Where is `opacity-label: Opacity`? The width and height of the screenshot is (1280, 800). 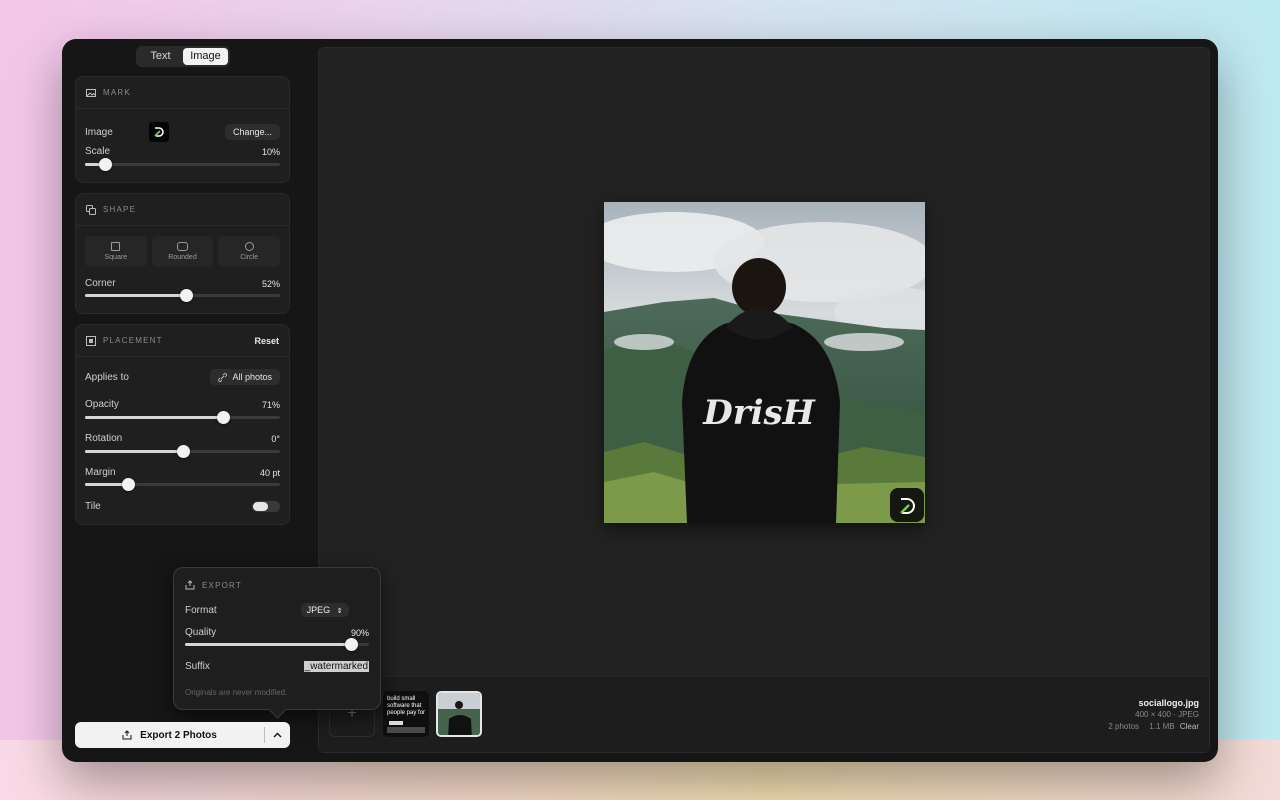
opacity-label: Opacity is located at coordinates (102, 404).